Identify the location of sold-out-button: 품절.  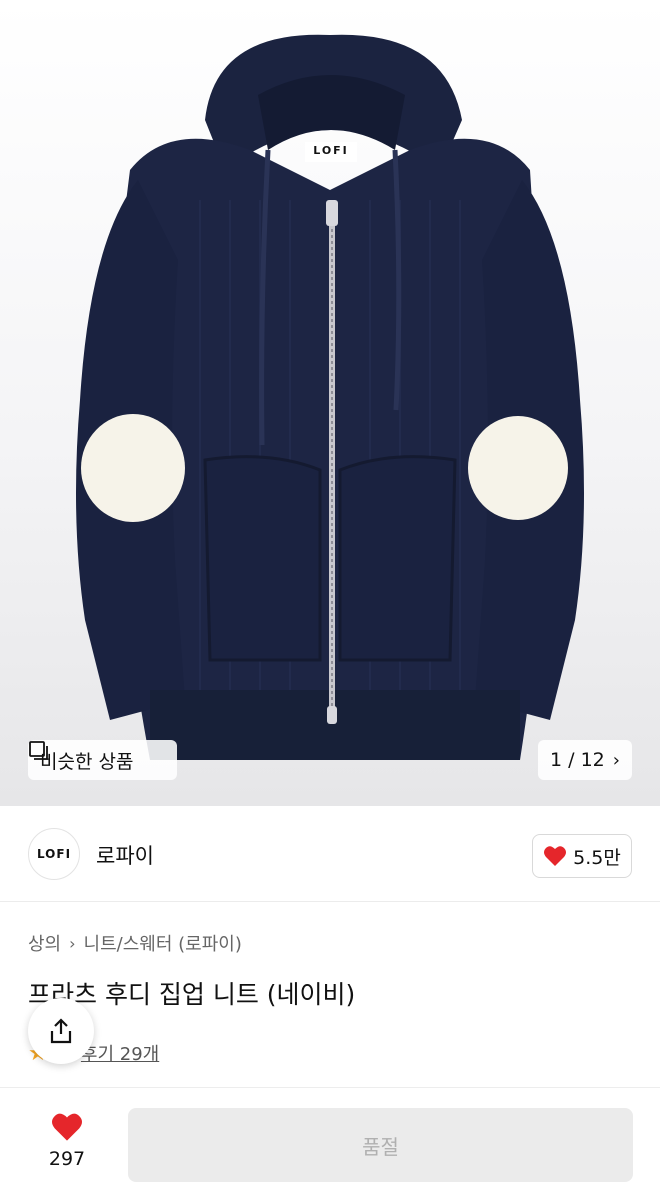
(380, 1145).